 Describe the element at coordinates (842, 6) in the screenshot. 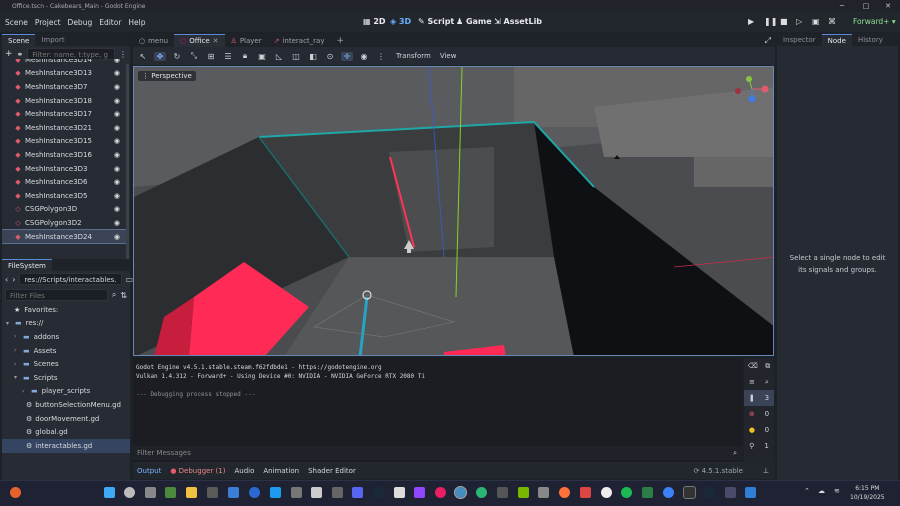

I see `minimize-button: ─` at that location.